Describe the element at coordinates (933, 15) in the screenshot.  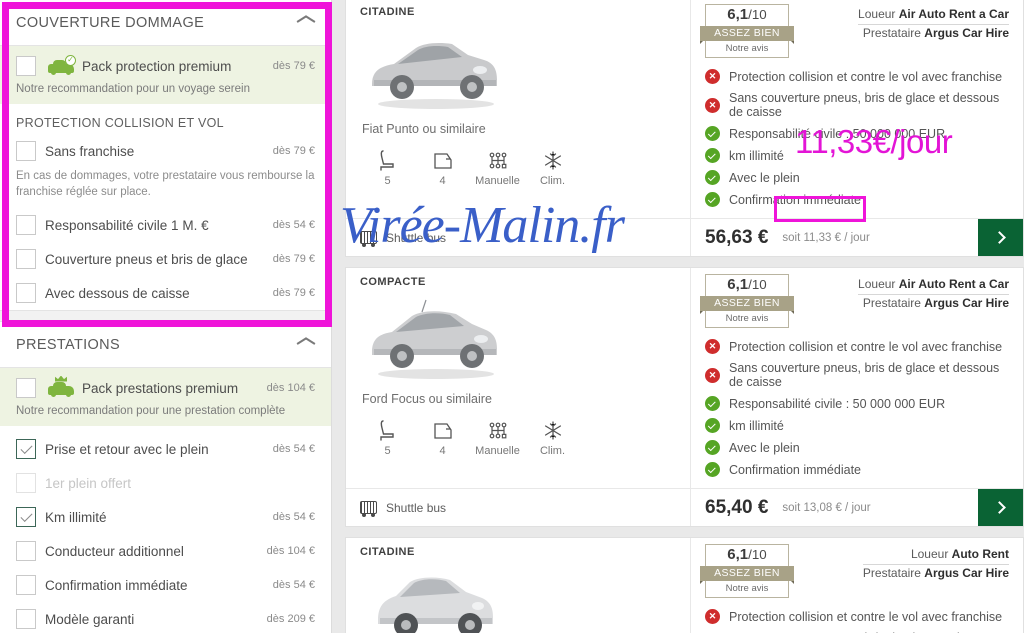
I see `renter-line: Loueur Air Auto Rent a Car` at that location.